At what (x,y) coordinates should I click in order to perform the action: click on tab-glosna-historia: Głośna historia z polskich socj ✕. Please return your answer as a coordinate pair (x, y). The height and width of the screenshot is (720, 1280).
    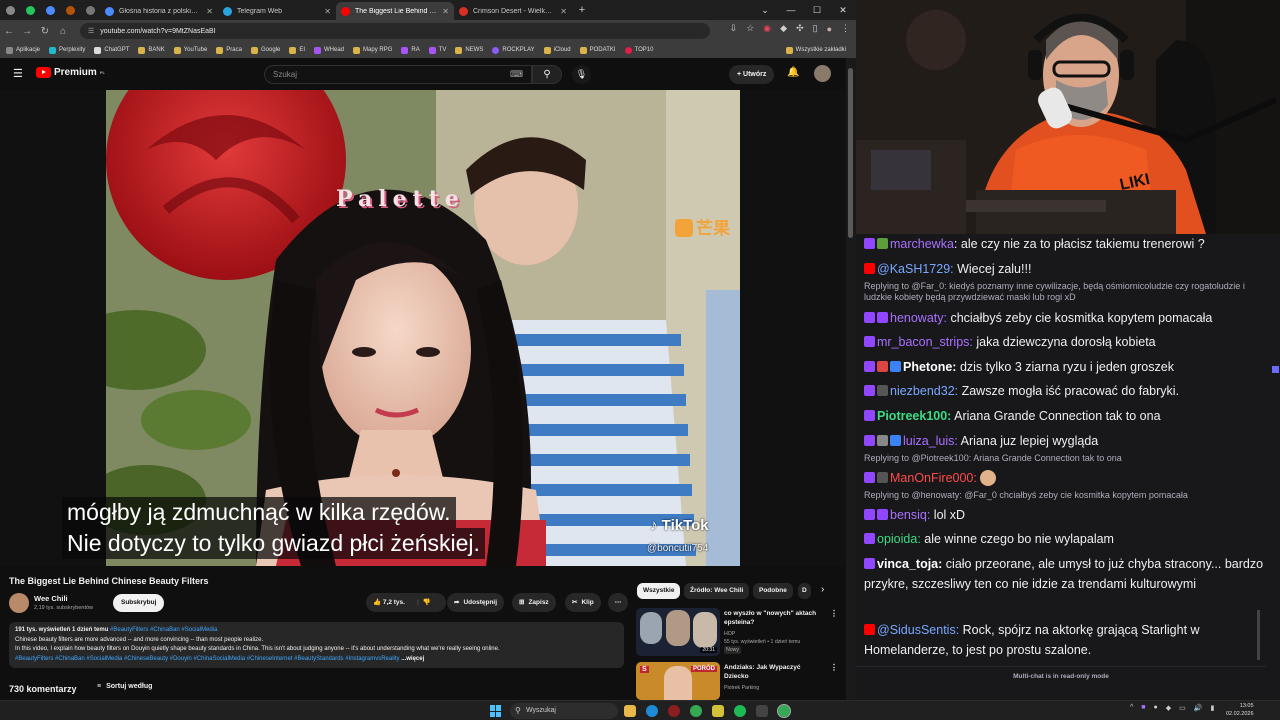
    Looking at the image, I should click on (159, 11).